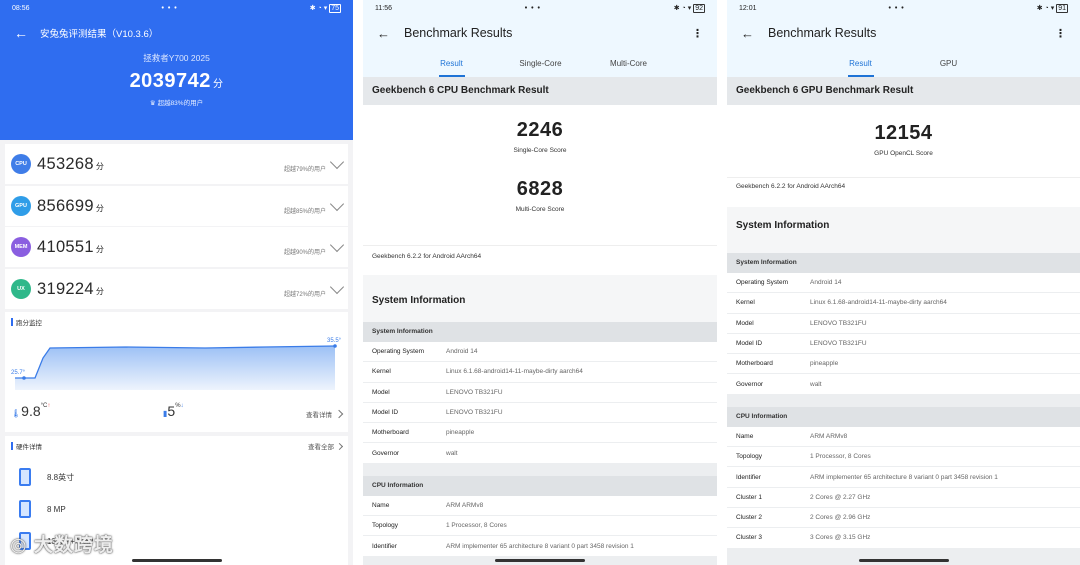 The width and height of the screenshot is (1080, 565). What do you see at coordinates (325, 8) in the screenshot?
I see `status-icons: ✱ ◔ ▾ 75` at bounding box center [325, 8].